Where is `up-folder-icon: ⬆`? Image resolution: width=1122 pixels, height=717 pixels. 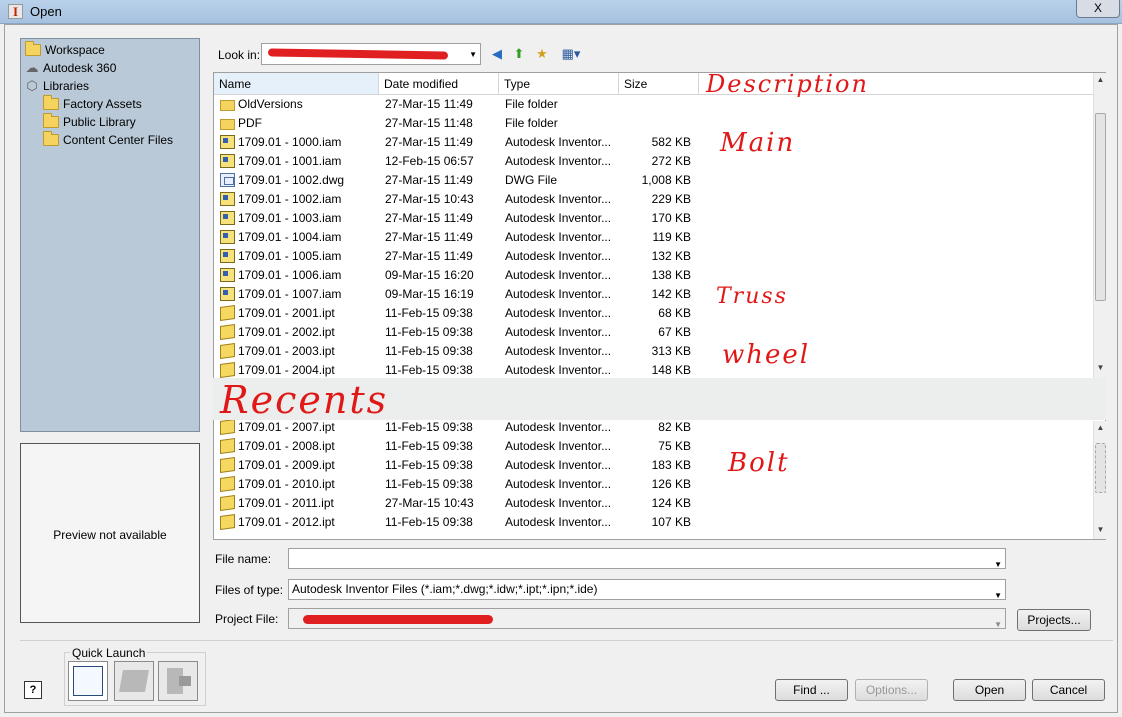
up-folder-icon: ⬆ is located at coordinates (519, 54).